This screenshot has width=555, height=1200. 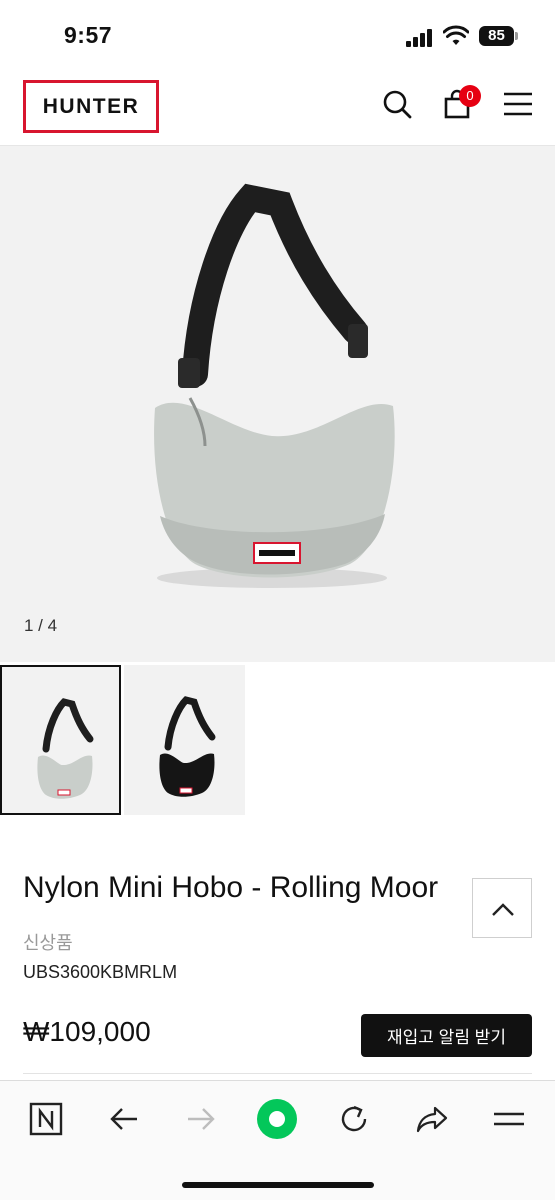 What do you see at coordinates (496, 36) in the screenshot?
I see `battery-indicator: 85` at bounding box center [496, 36].